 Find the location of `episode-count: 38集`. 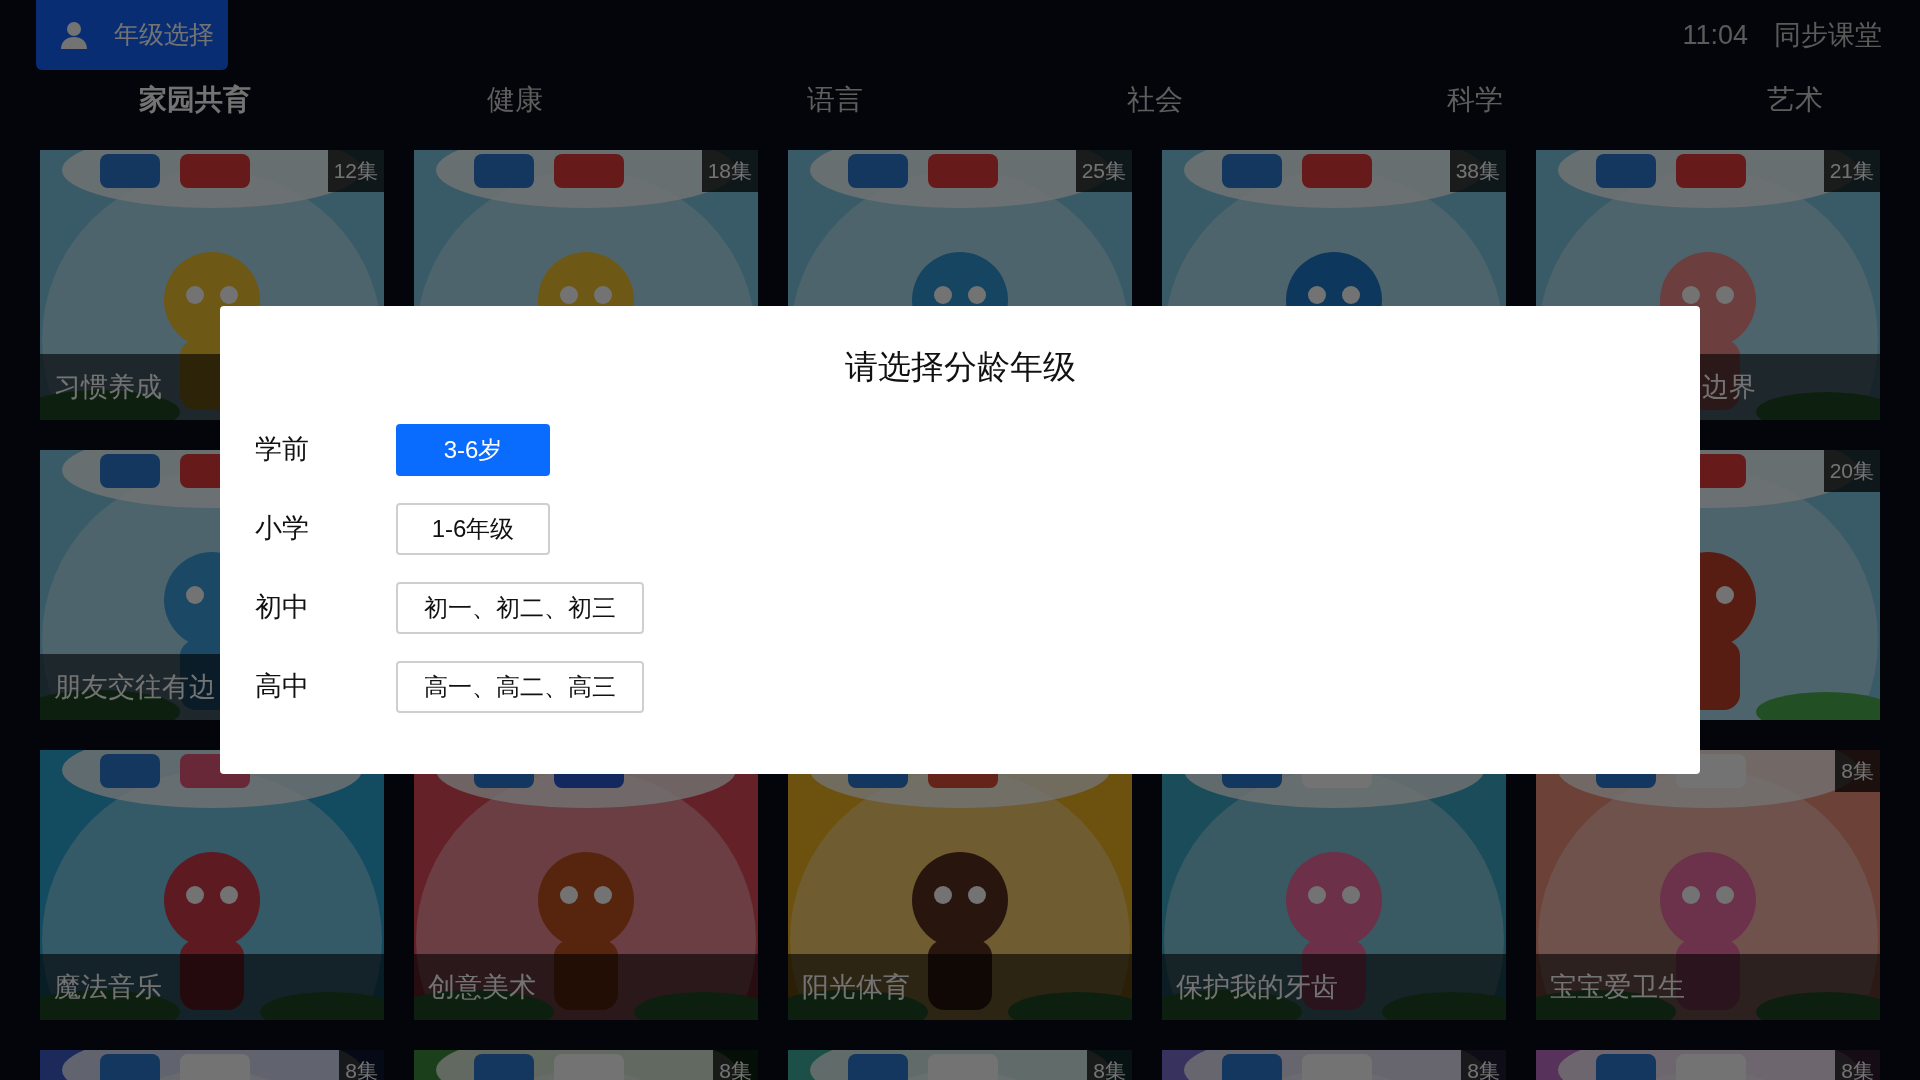

episode-count: 38集 is located at coordinates (1477, 171).